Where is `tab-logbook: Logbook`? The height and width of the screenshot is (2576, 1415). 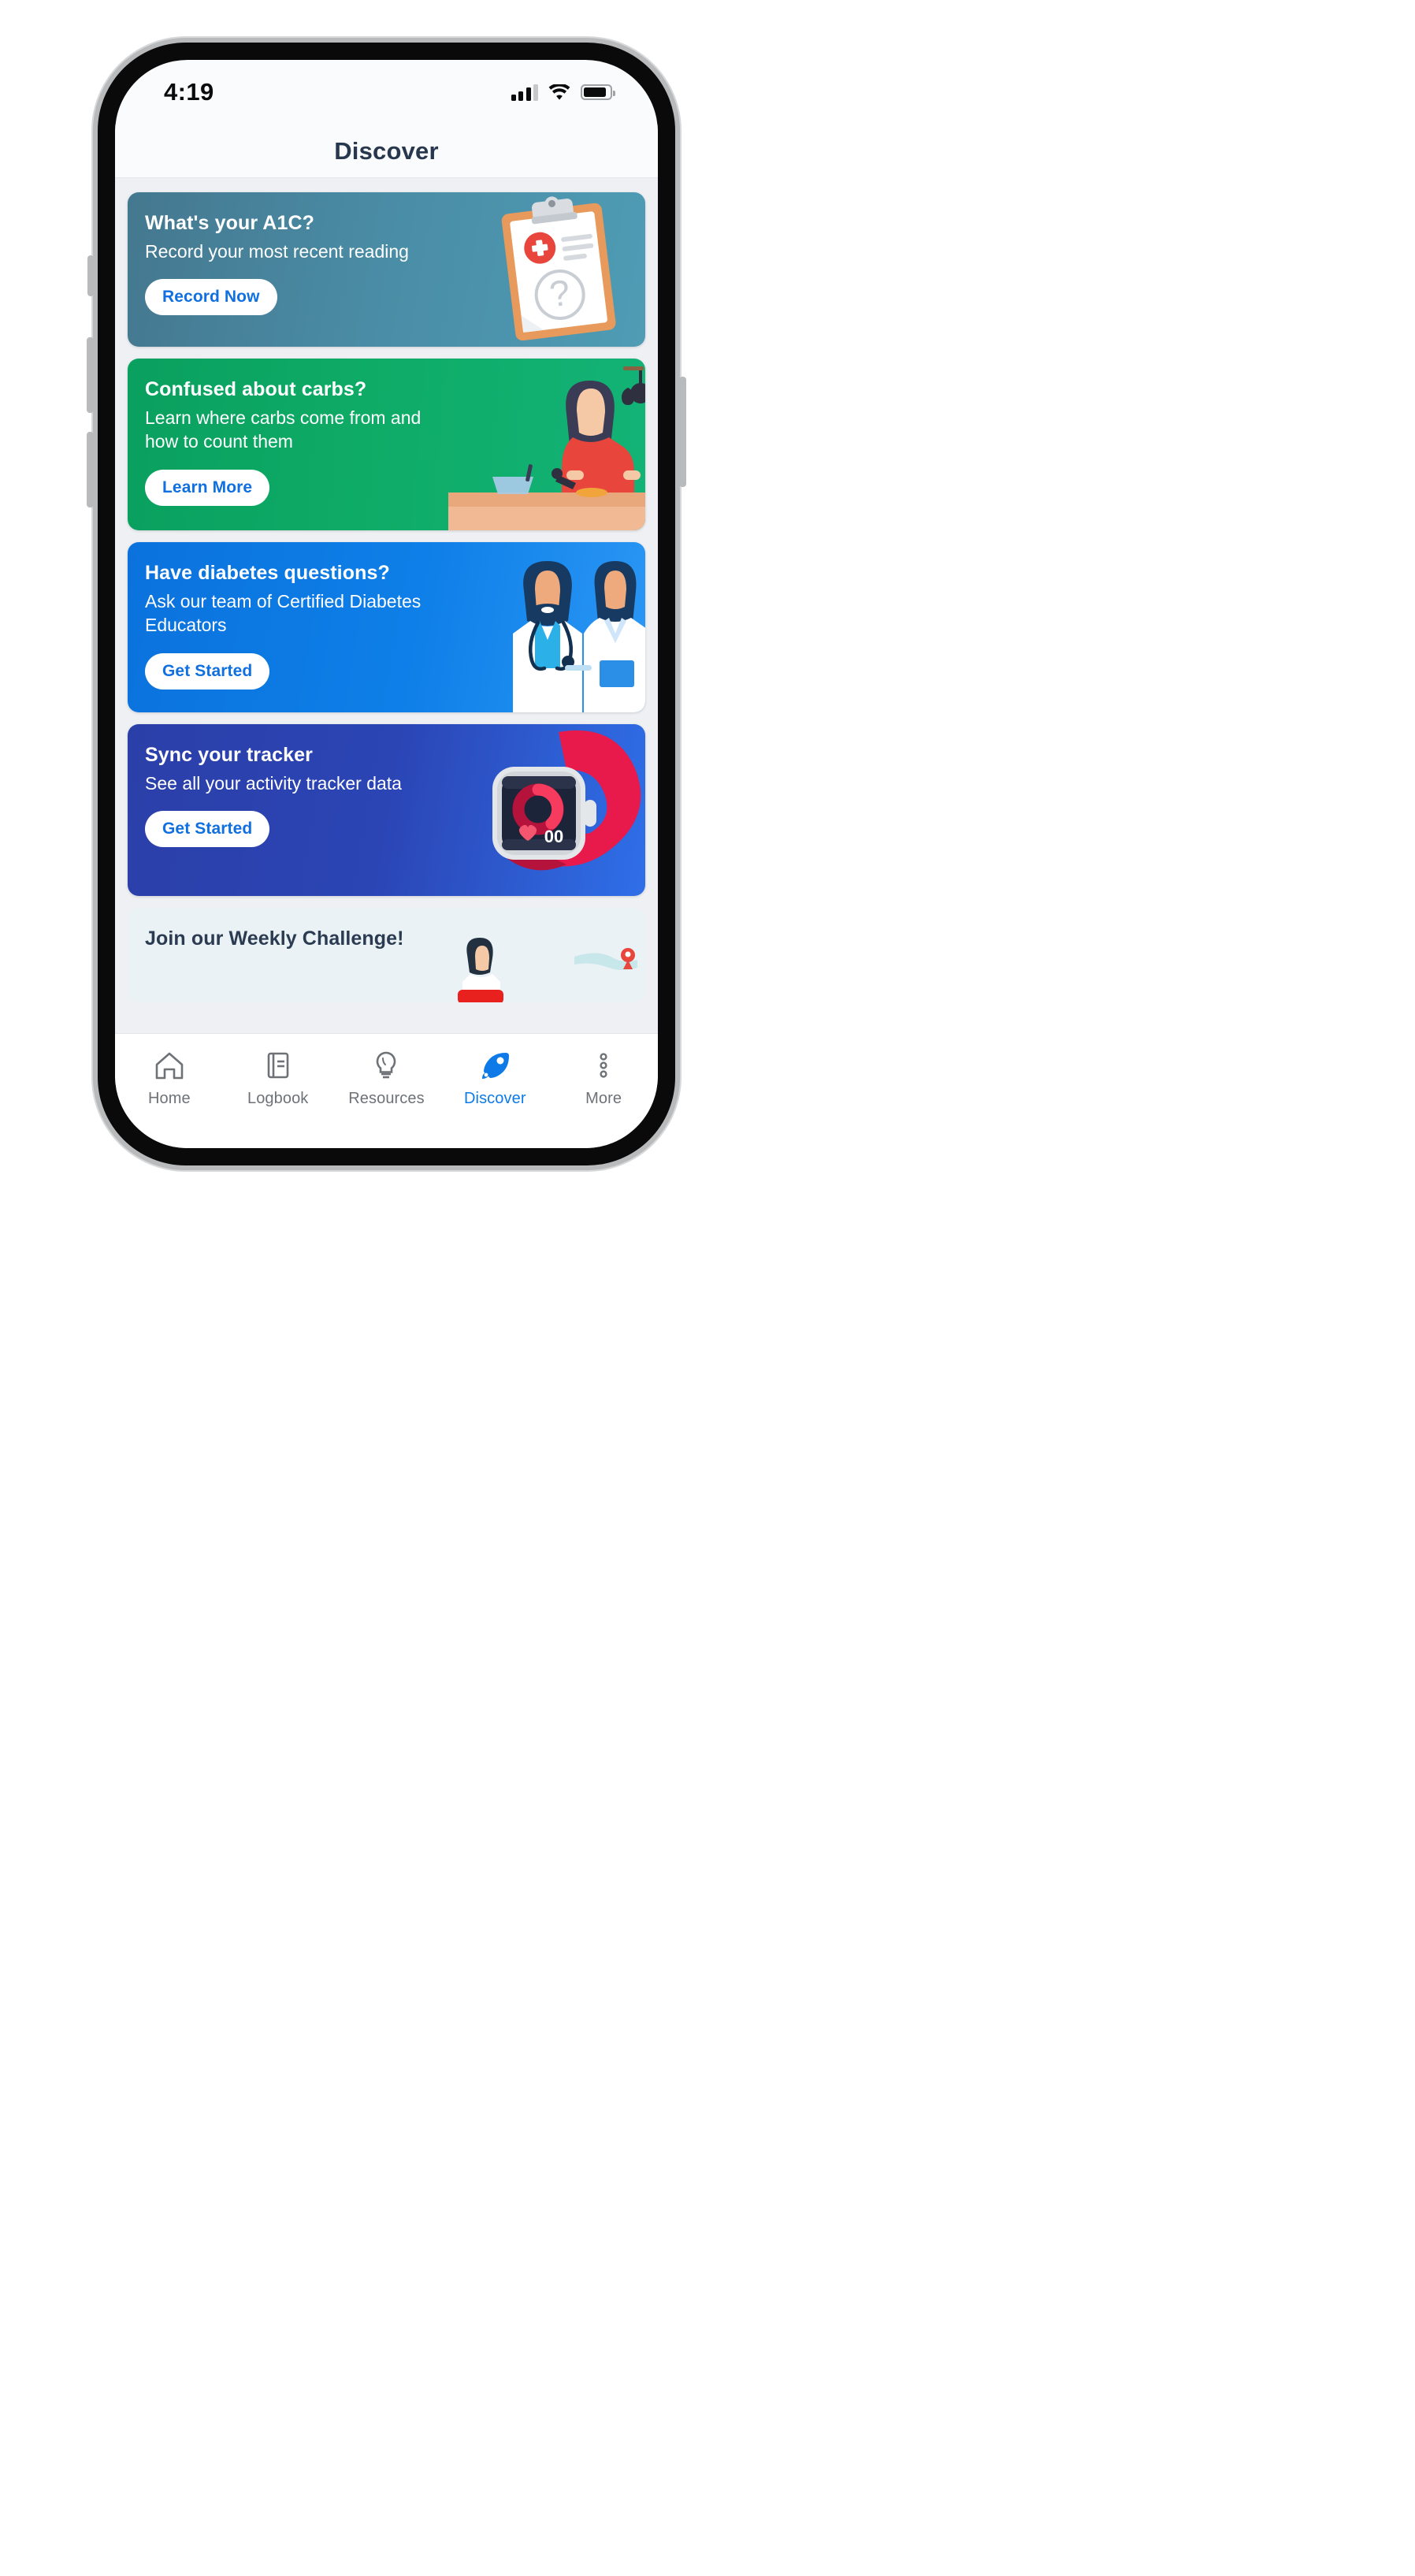
tab-logbook: Logbook is located at coordinates (278, 1078).